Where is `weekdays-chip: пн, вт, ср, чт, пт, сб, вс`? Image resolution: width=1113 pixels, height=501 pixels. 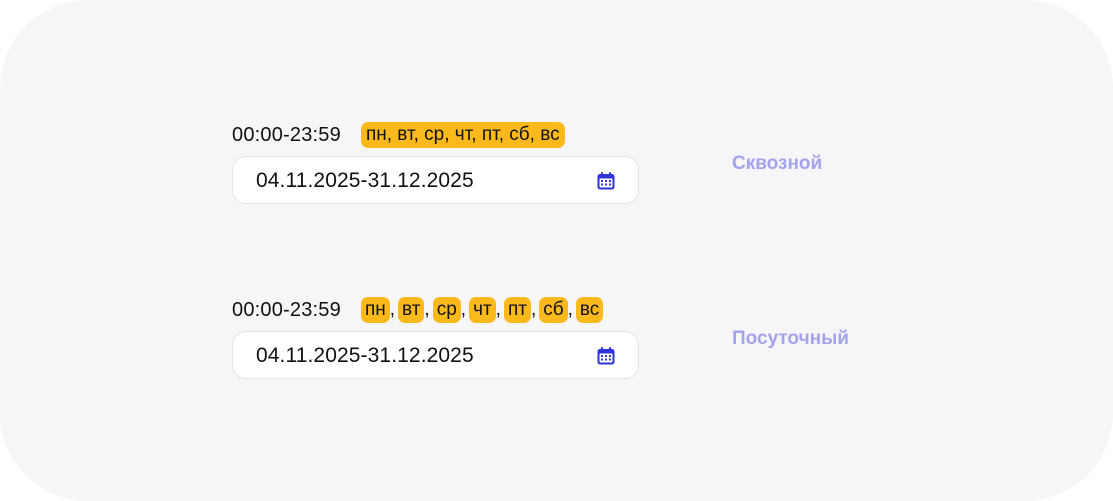
weekdays-chip: пн, вт, ср, чт, пт, сб, вс is located at coordinates (462, 135).